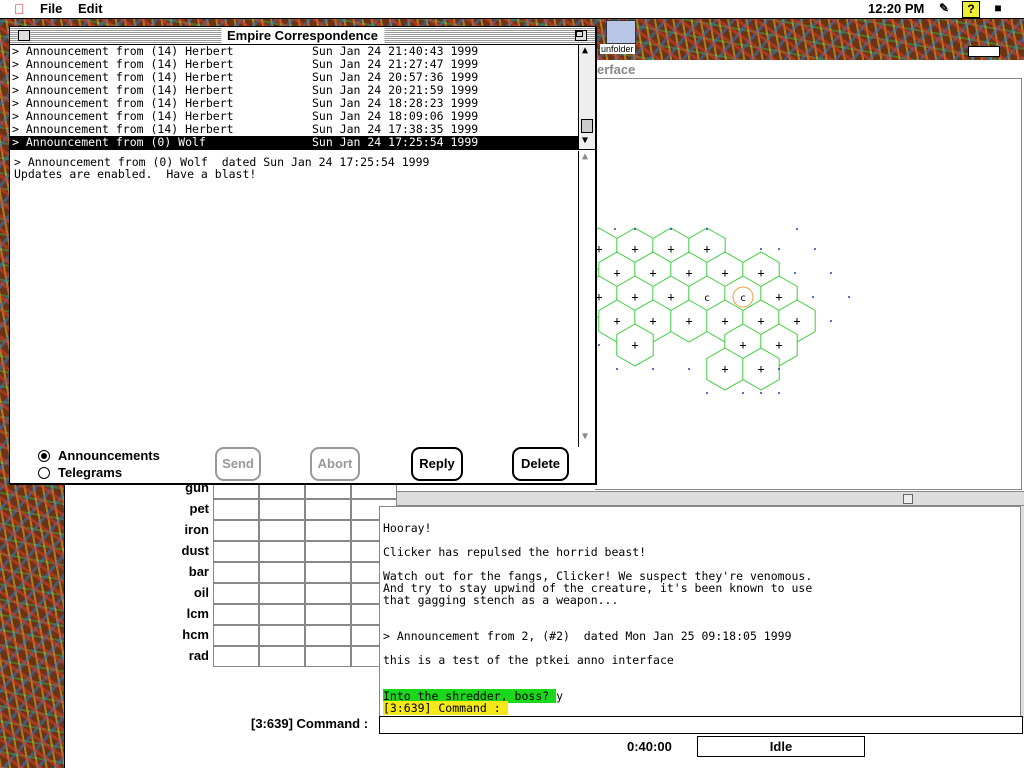 This screenshot has width=1024, height=768. I want to click on folder-icon, so click(621, 32).